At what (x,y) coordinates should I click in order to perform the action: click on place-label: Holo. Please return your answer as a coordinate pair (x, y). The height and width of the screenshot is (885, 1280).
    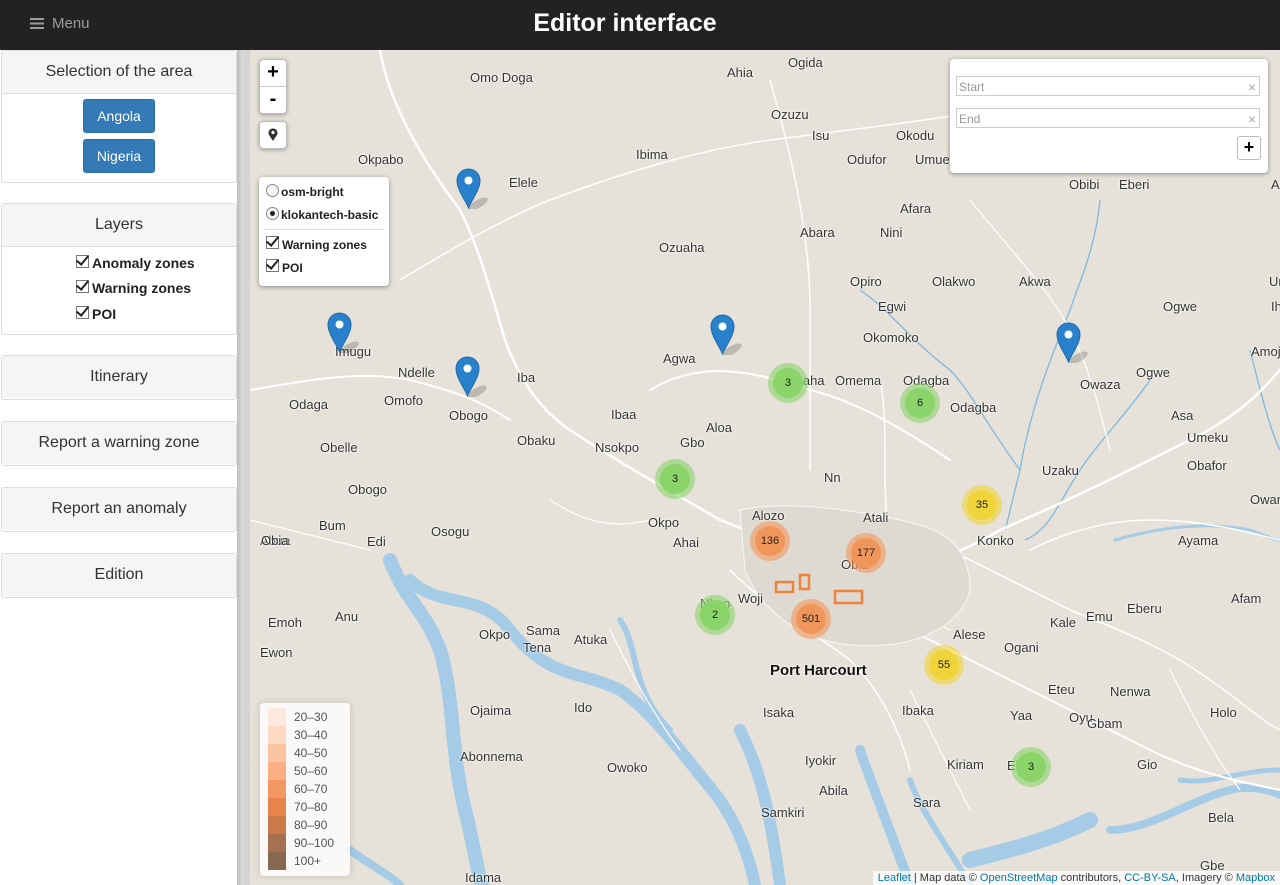
    Looking at the image, I should click on (1223, 712).